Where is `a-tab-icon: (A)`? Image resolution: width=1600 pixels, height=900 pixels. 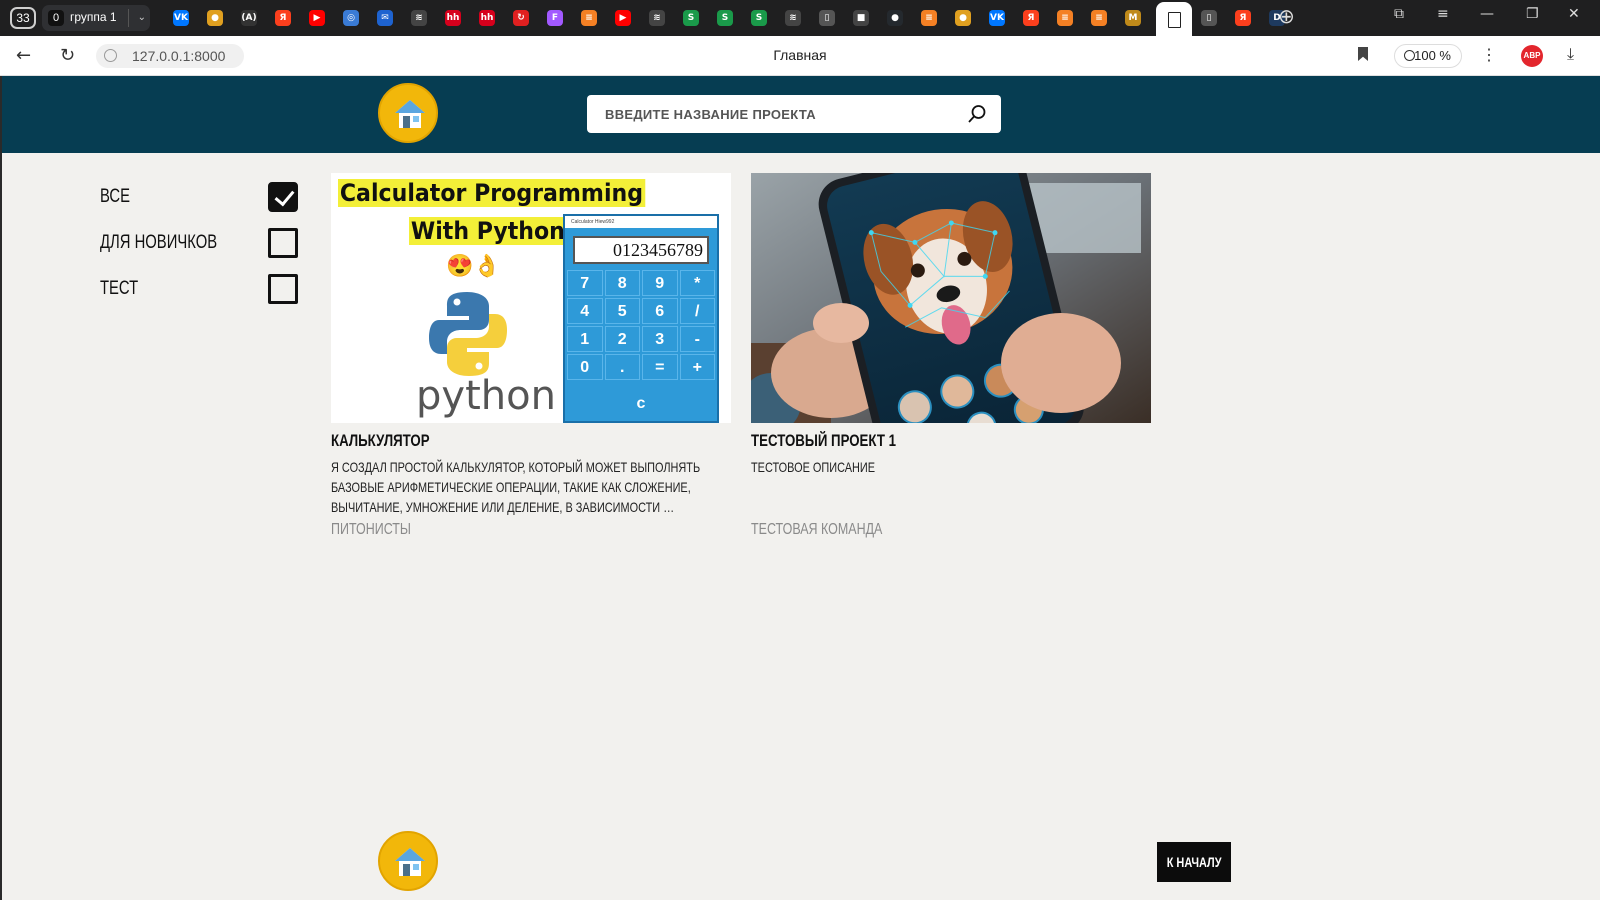
a-tab-icon: (A) is located at coordinates (249, 18).